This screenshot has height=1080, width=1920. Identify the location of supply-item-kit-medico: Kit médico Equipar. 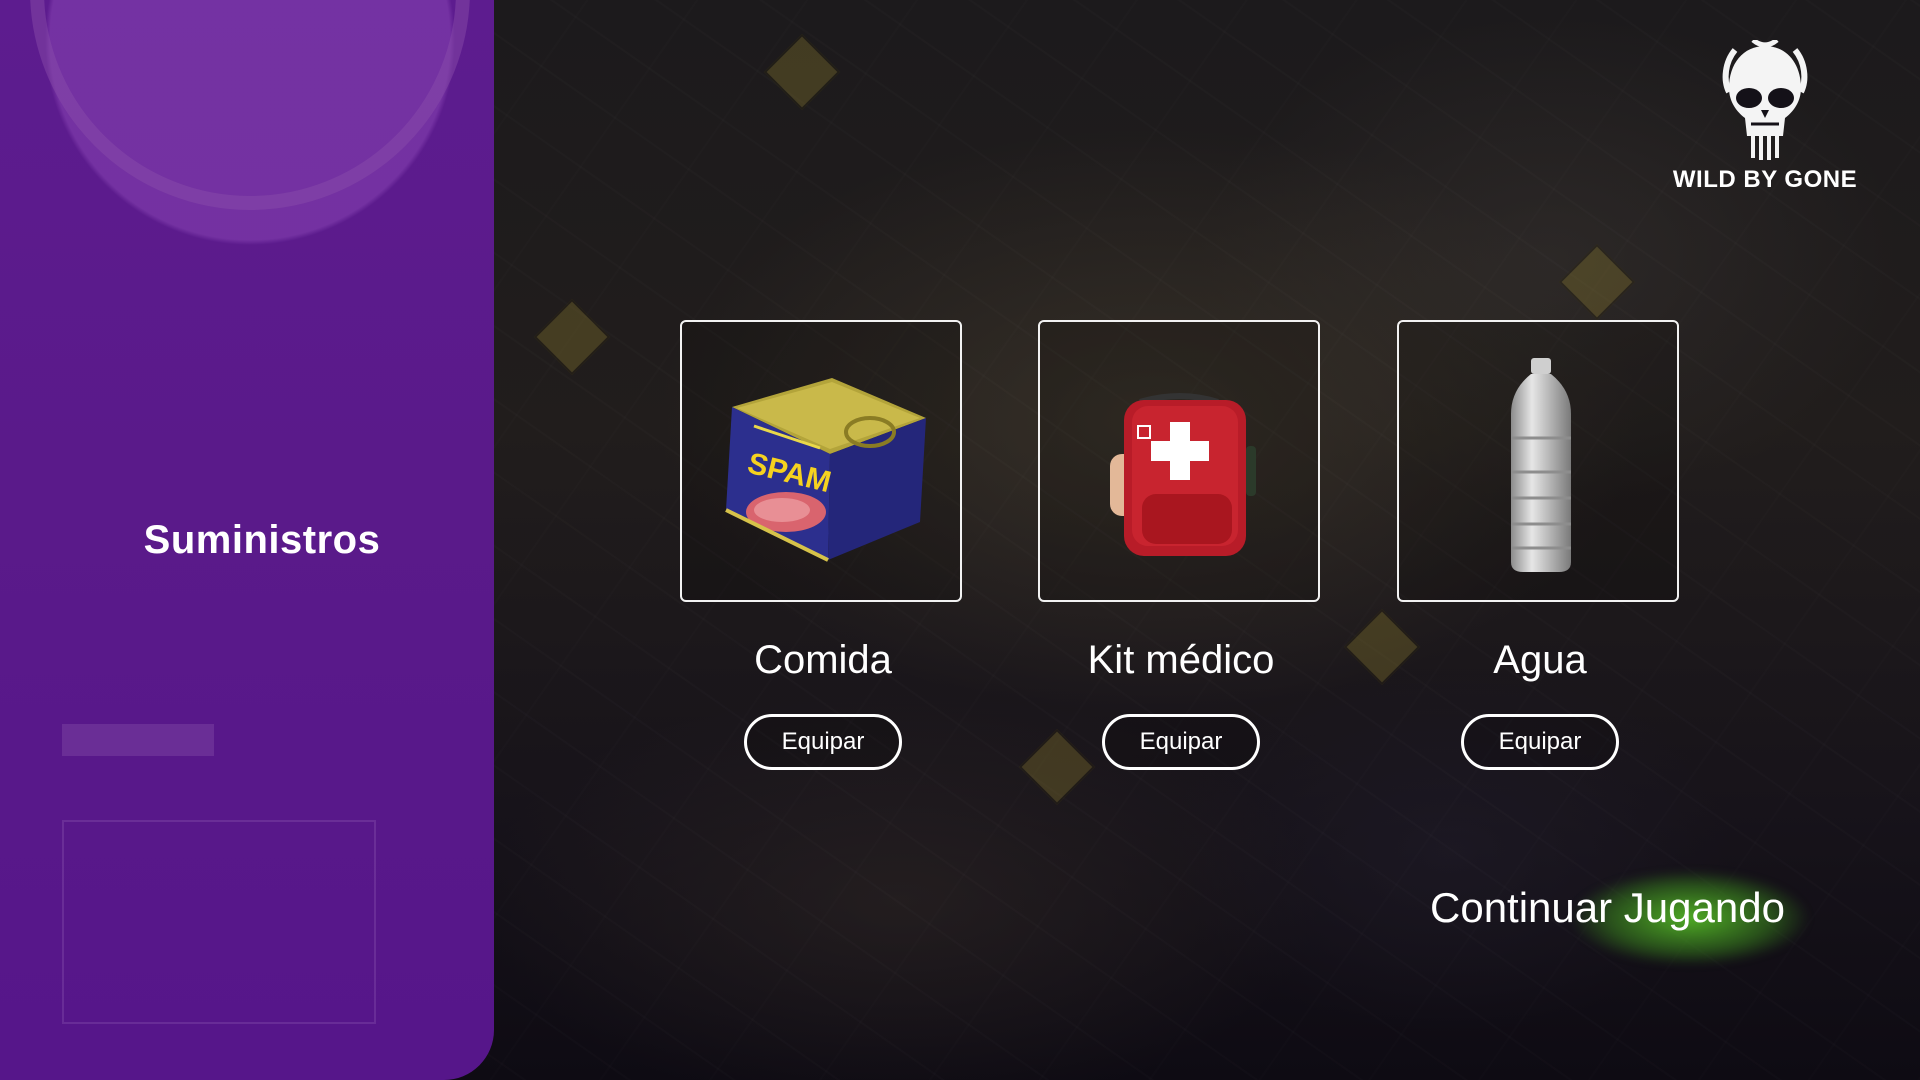
(1181, 545).